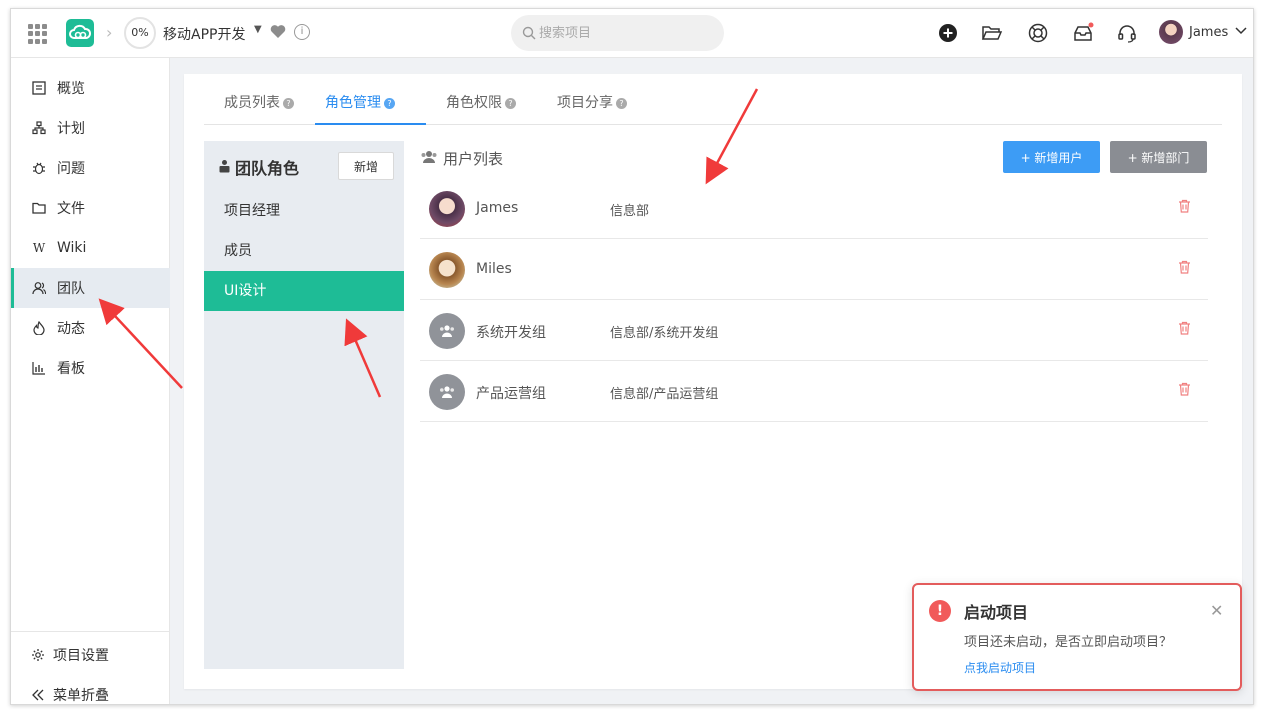 The width and height of the screenshot is (1264, 713). Describe the element at coordinates (90, 368) in the screenshot. I see `sidebar-item-board: 看板` at that location.